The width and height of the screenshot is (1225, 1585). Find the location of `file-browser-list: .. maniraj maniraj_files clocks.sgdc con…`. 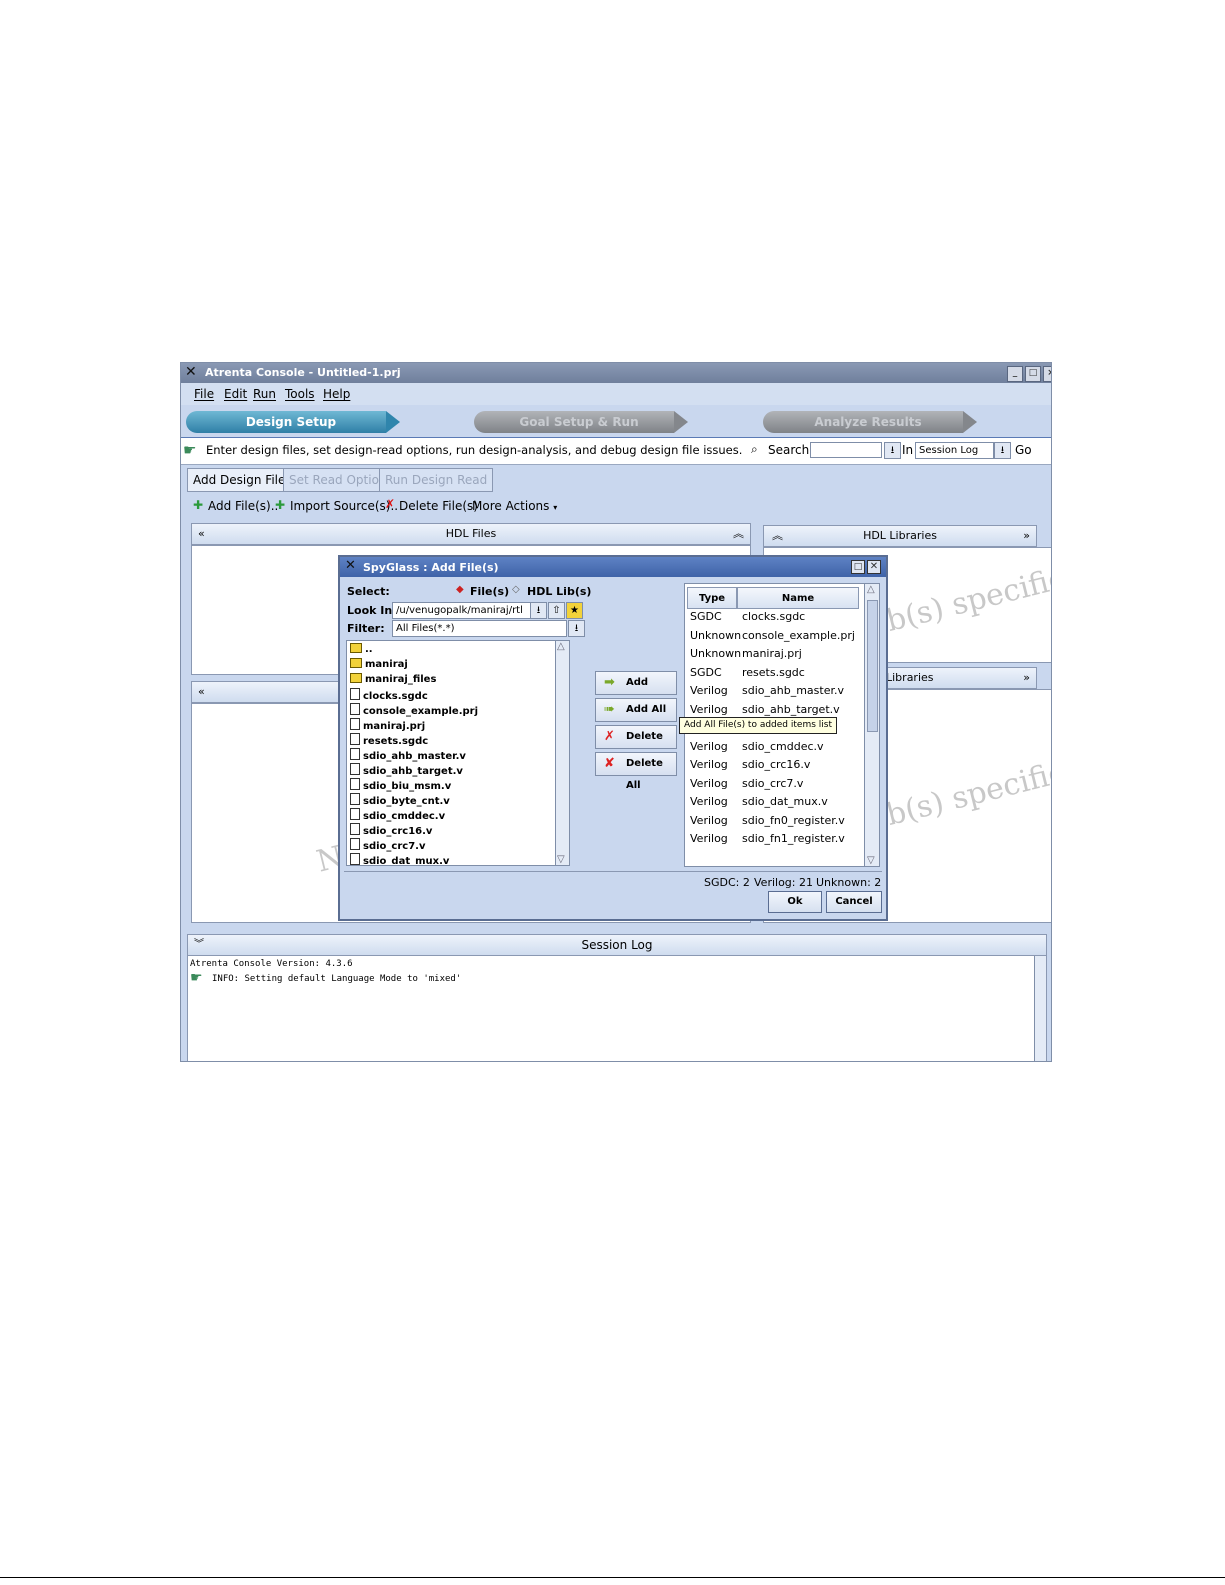

file-browser-list: .. maniraj maniraj_files clocks.sgdc con… is located at coordinates (458, 753).